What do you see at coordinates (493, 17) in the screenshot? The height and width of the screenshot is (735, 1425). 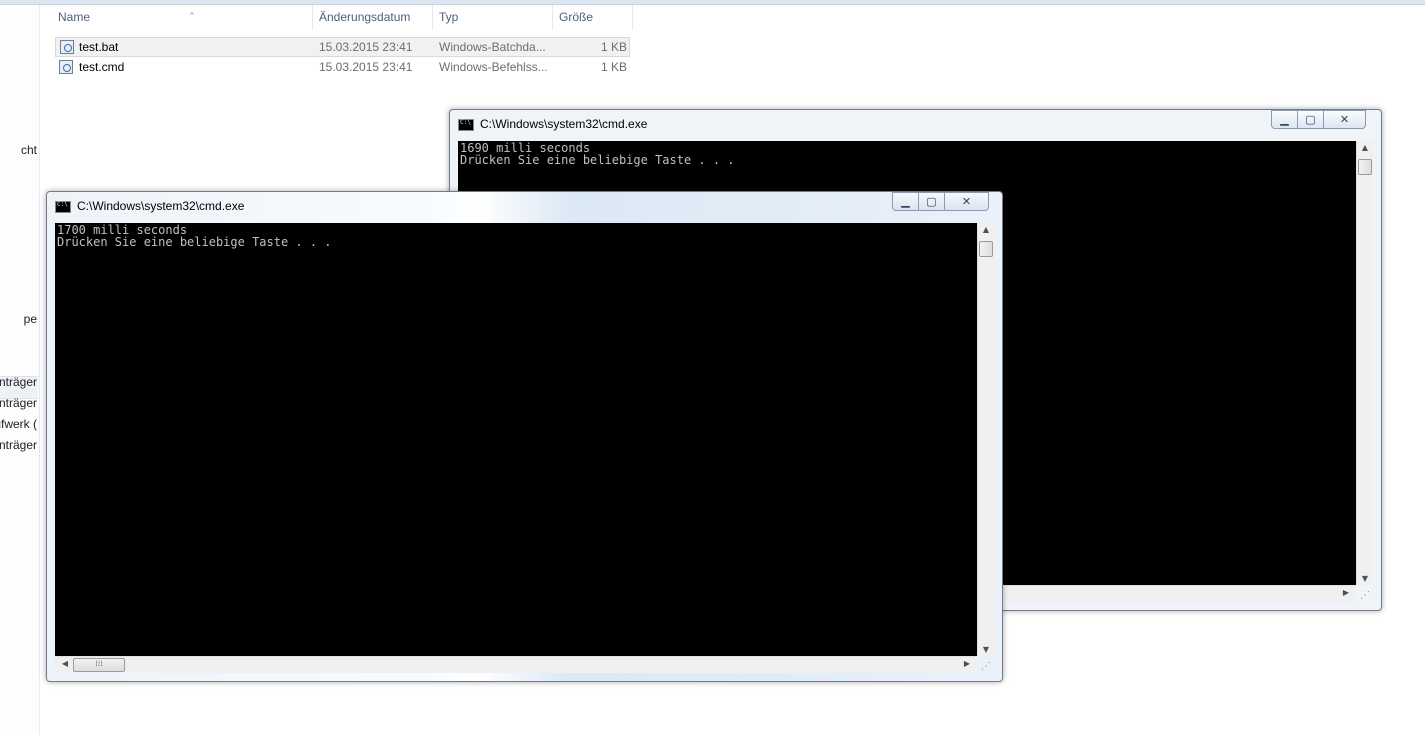 I see `column-header-type: Typ` at bounding box center [493, 17].